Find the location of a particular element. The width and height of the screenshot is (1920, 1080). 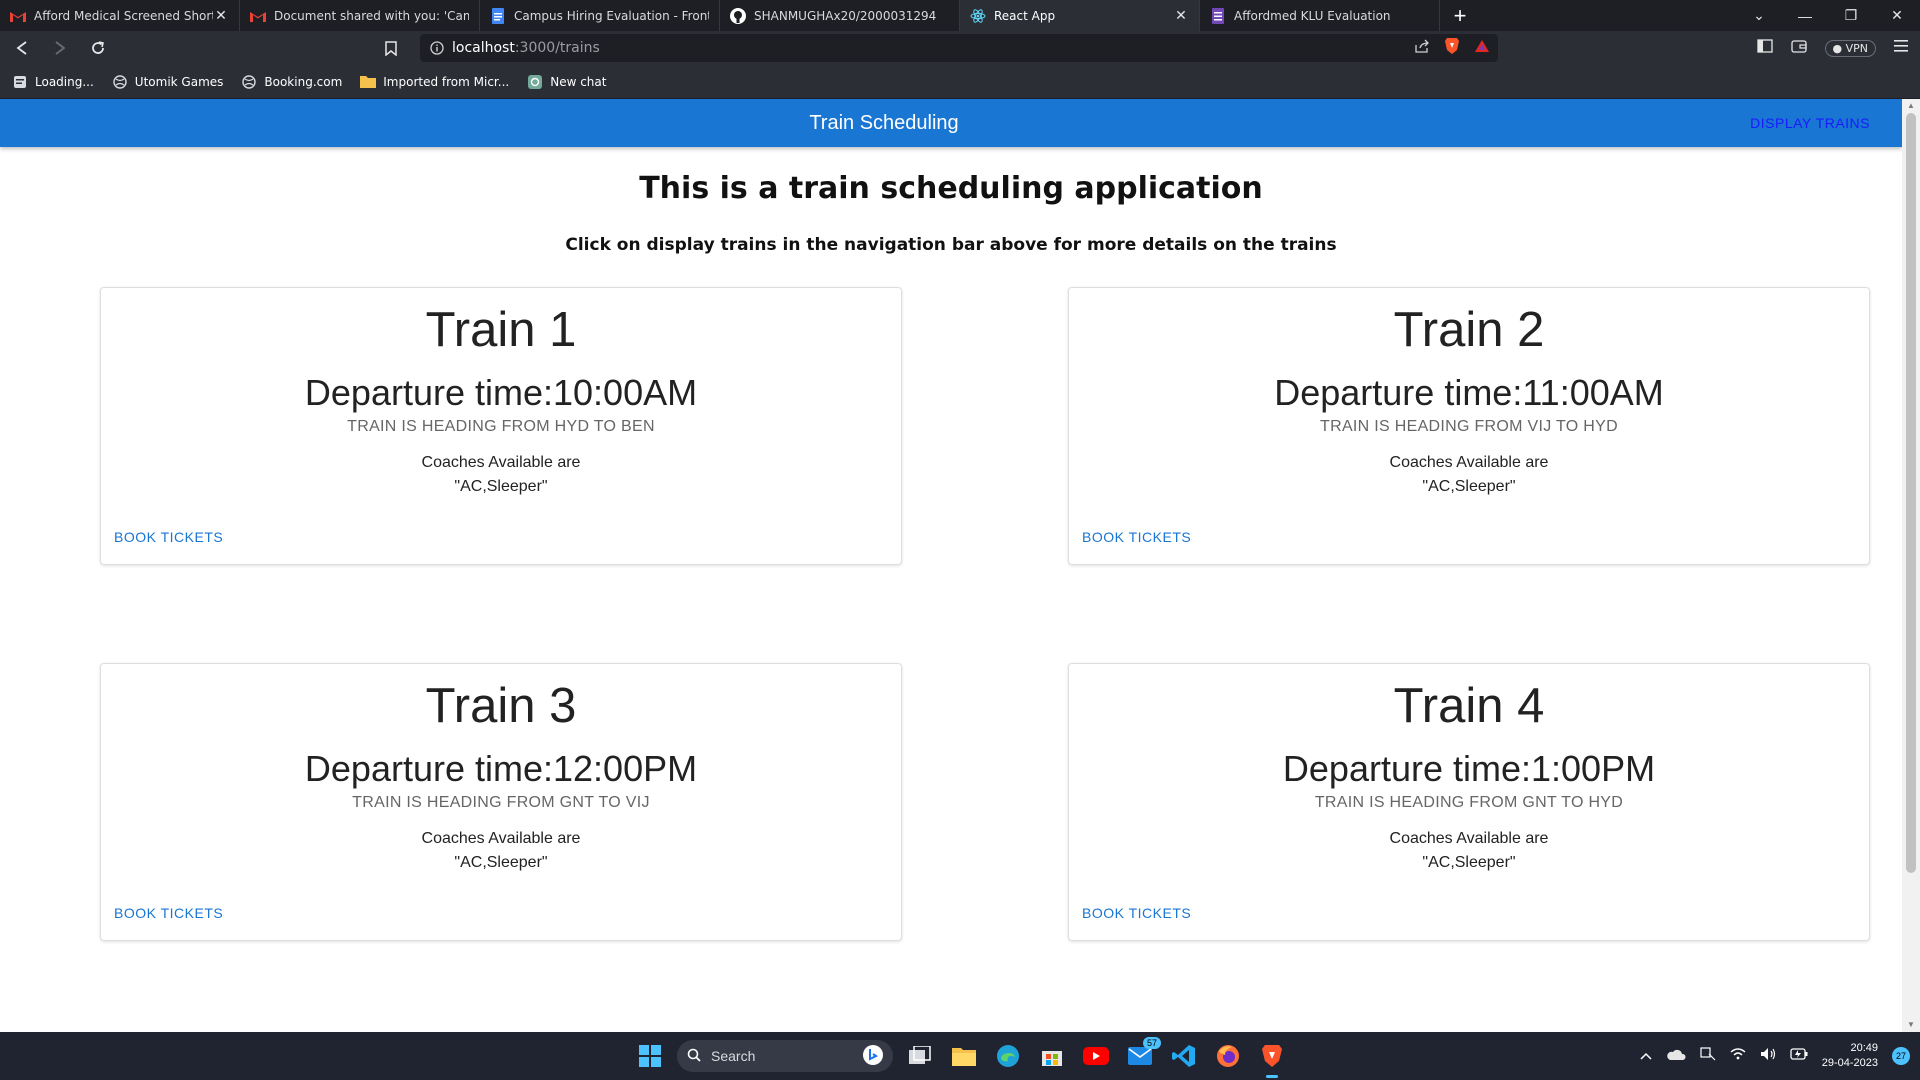

minimize-button: — is located at coordinates (1805, 15).